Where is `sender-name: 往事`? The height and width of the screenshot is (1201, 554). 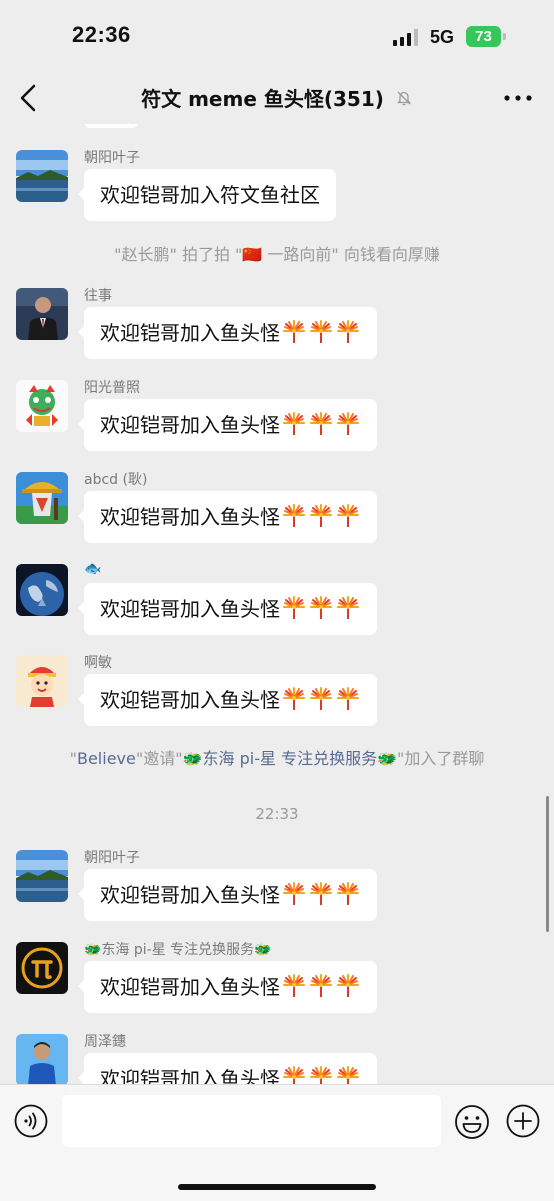
sender-name: 往事 is located at coordinates (98, 296).